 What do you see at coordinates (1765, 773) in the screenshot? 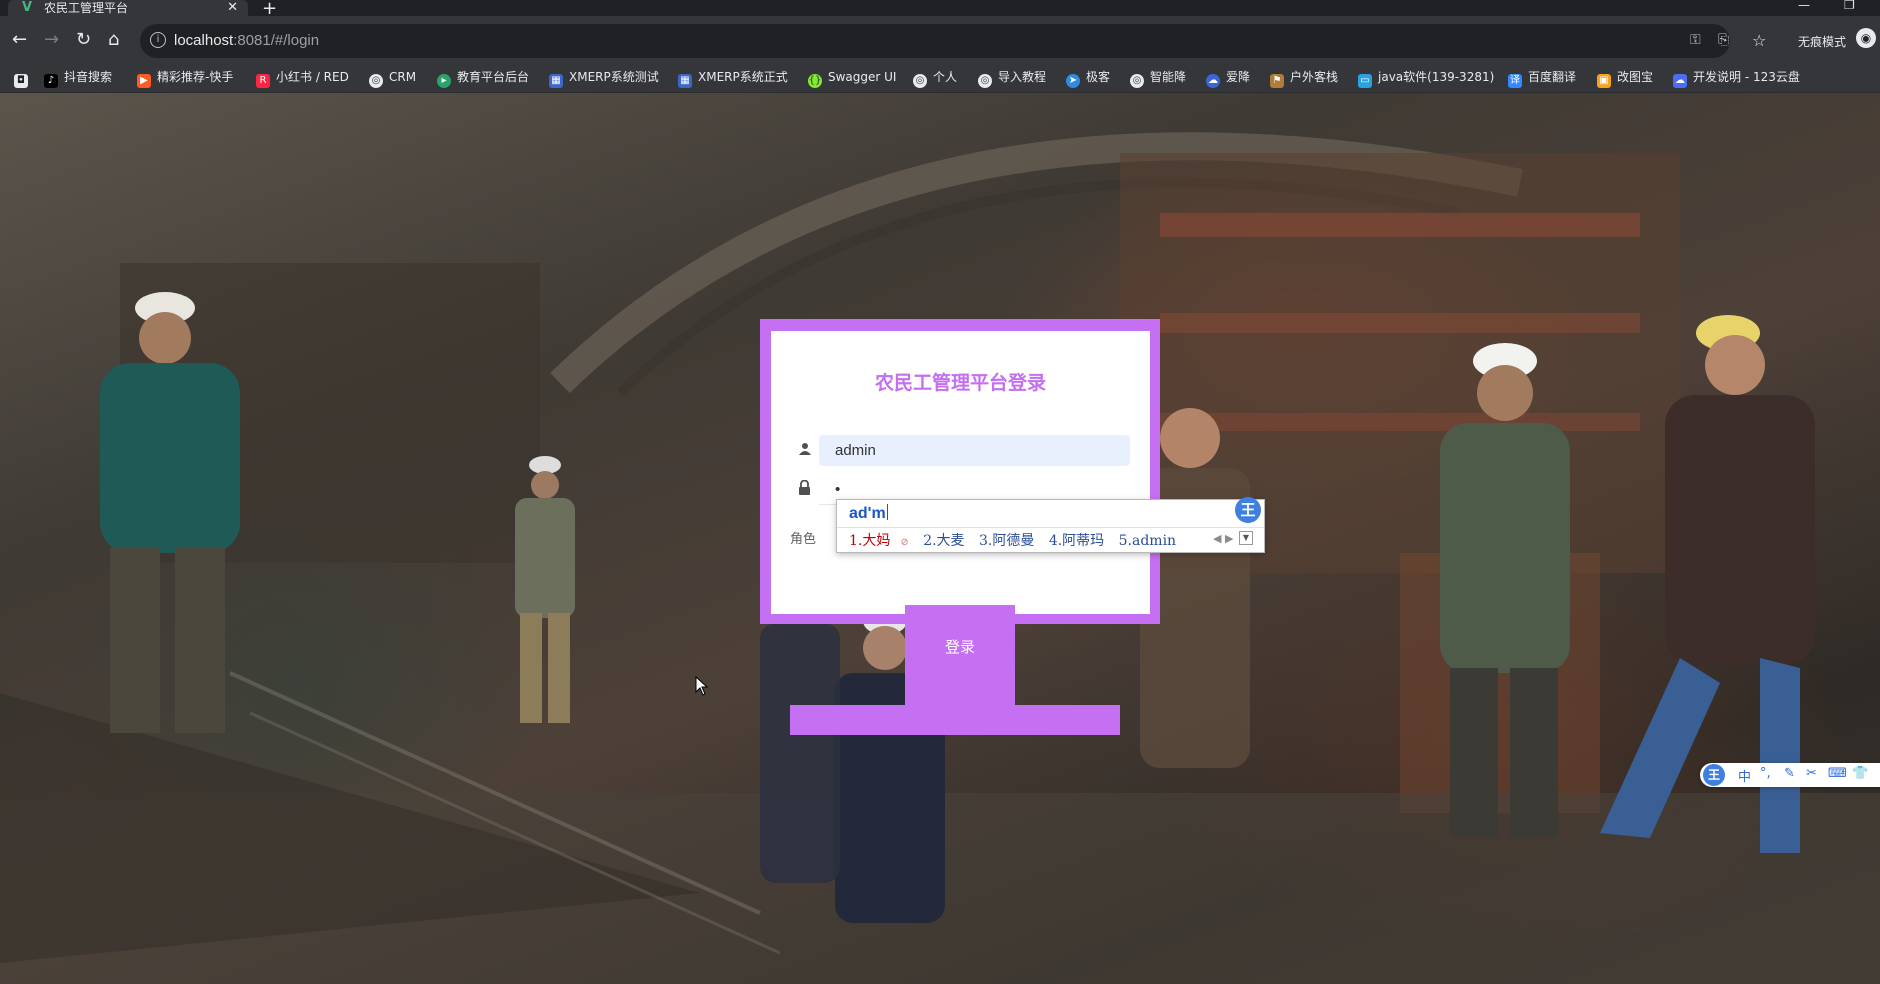
I see `ime-punctuation-icon: °,` at bounding box center [1765, 773].